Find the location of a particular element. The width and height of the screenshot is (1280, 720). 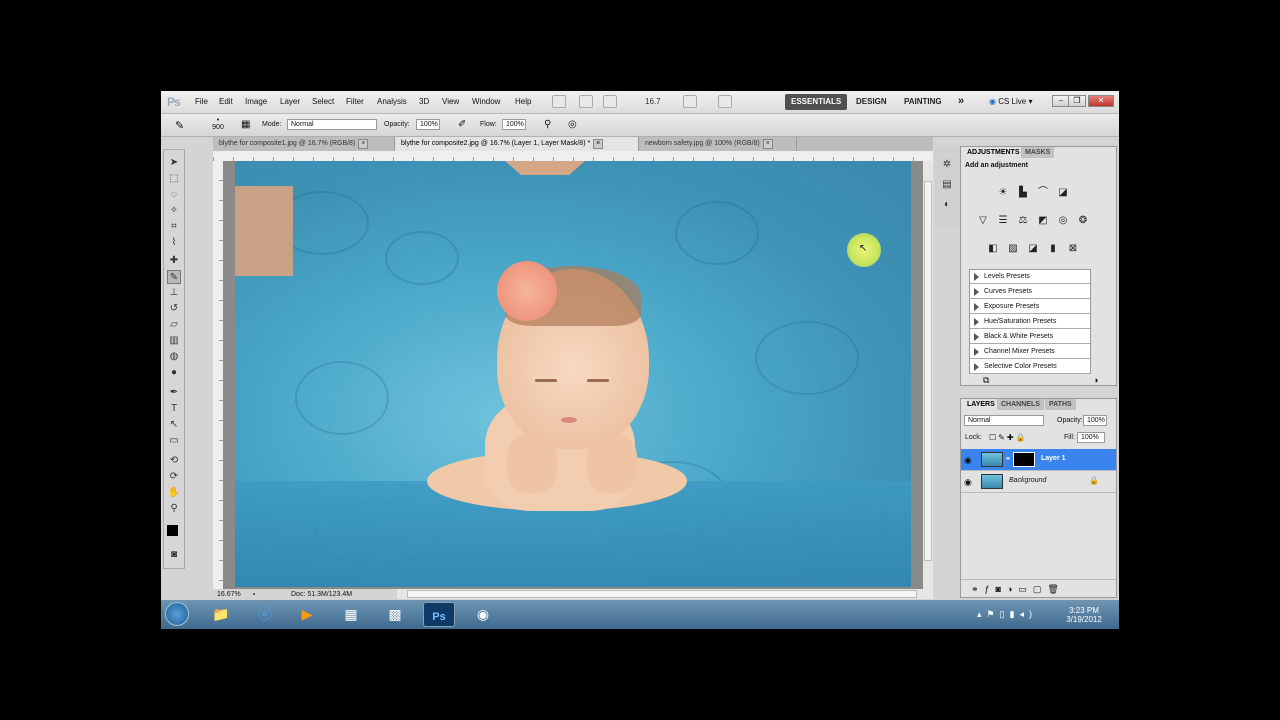

clone-stamp-tool-icon: ⊥ is located at coordinates (174, 293).